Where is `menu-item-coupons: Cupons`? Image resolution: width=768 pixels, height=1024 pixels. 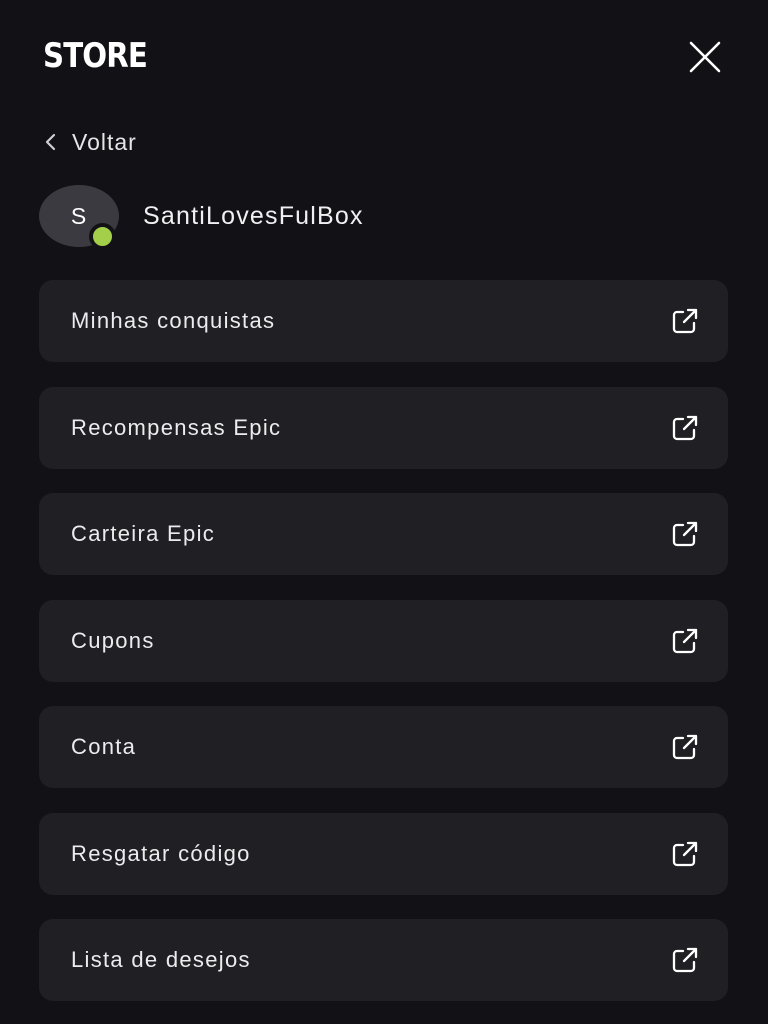 menu-item-coupons: Cupons is located at coordinates (383, 640).